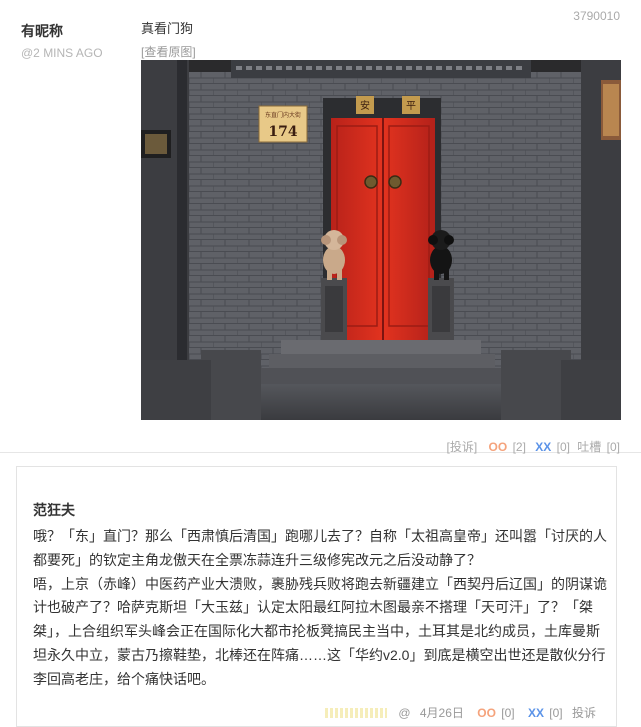 This screenshot has width=641, height=727. I want to click on sign-char-left: 安, so click(365, 105).